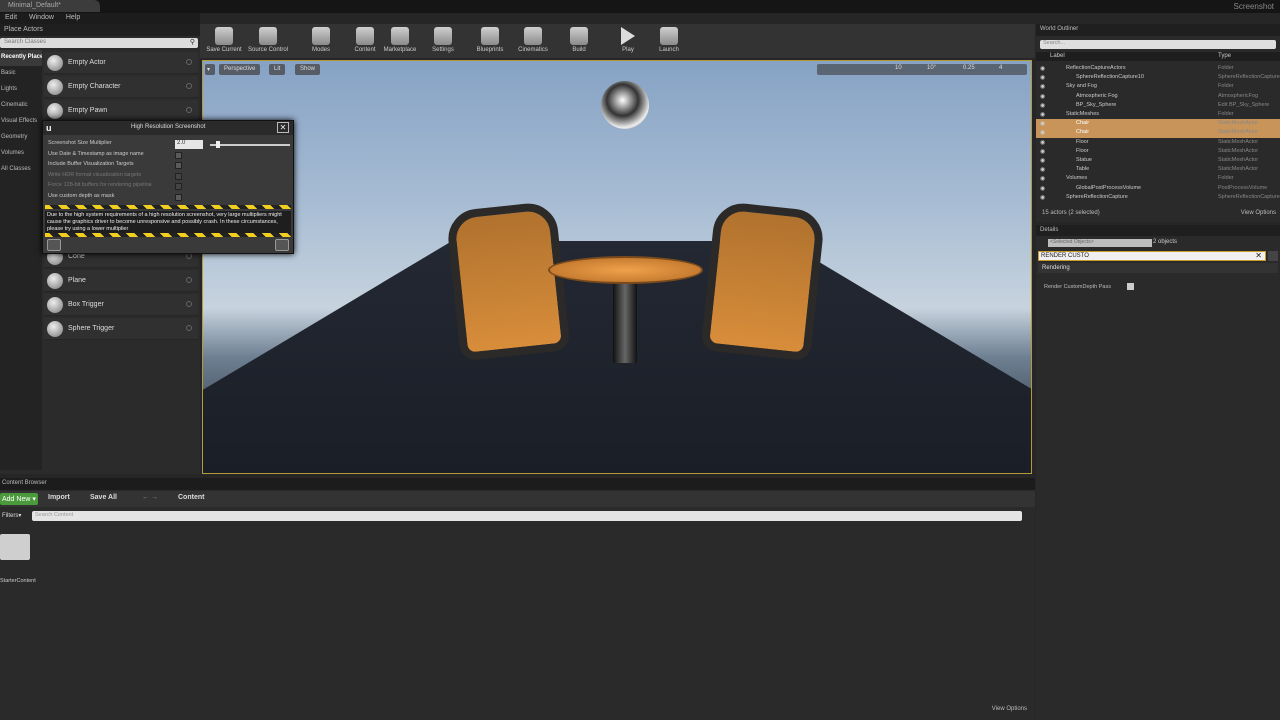 This screenshot has height=720, width=1280. What do you see at coordinates (321, 41) in the screenshot?
I see `modes-button: Modes` at bounding box center [321, 41].